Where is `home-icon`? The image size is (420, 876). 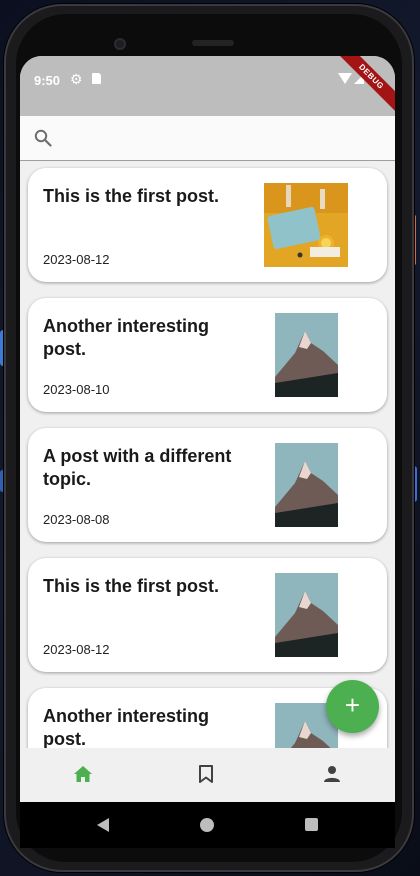 home-icon is located at coordinates (83, 774).